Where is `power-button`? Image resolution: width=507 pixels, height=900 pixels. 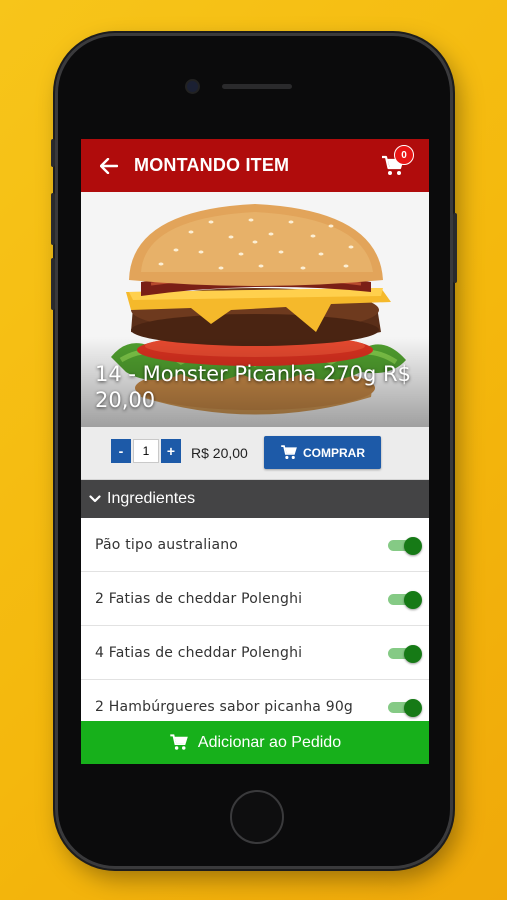 power-button is located at coordinates (455, 248).